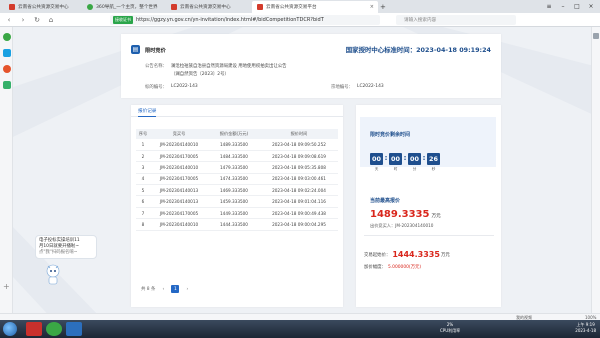 The image size is (600, 338). What do you see at coordinates (315, 7) in the screenshot?
I see `tab-4-active: 云南省公共资源交易平台 ×` at bounding box center [315, 7].